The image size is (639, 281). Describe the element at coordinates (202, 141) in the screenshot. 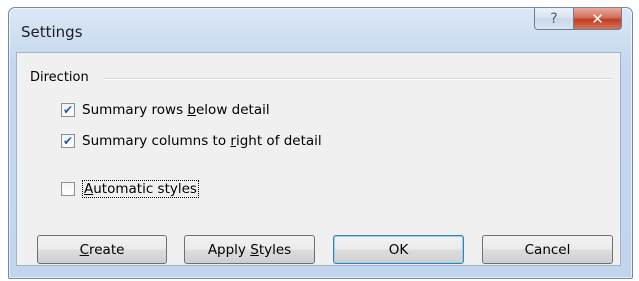

I see `checkbox-label: Summary columns to right of detail` at that location.